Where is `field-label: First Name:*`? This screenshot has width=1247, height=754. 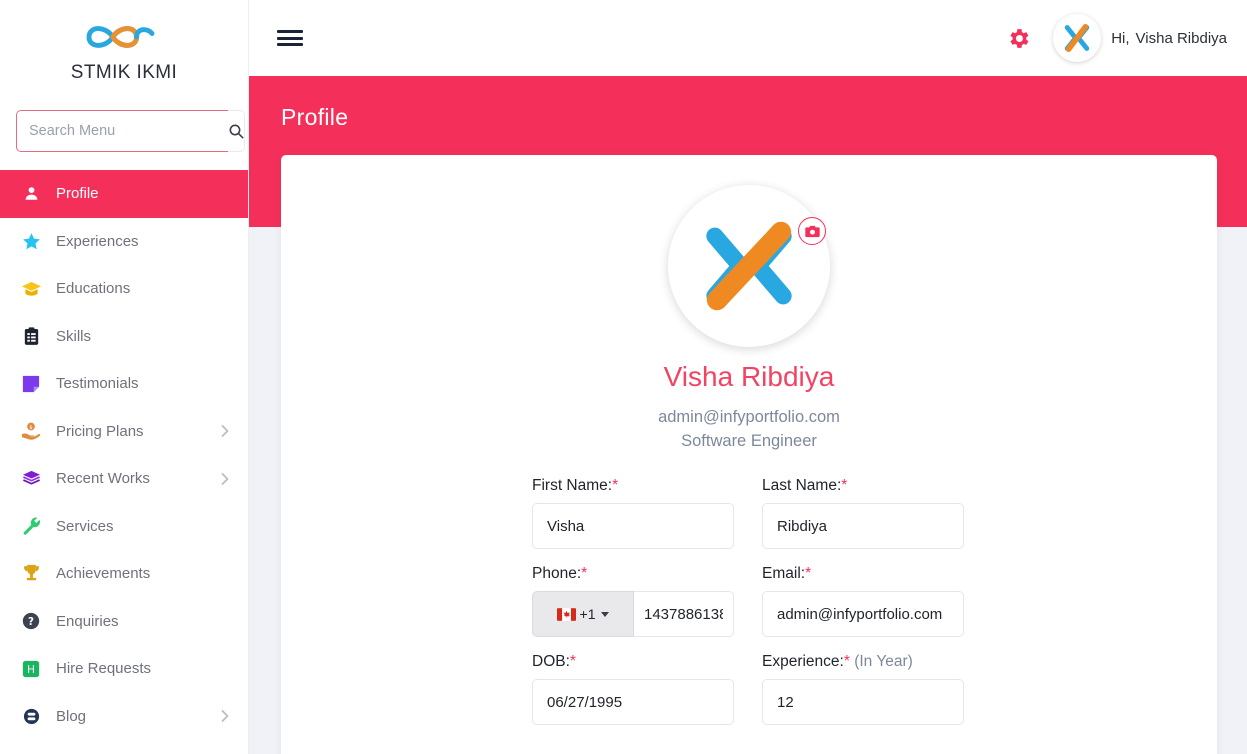 field-label: First Name:* is located at coordinates (647, 486).